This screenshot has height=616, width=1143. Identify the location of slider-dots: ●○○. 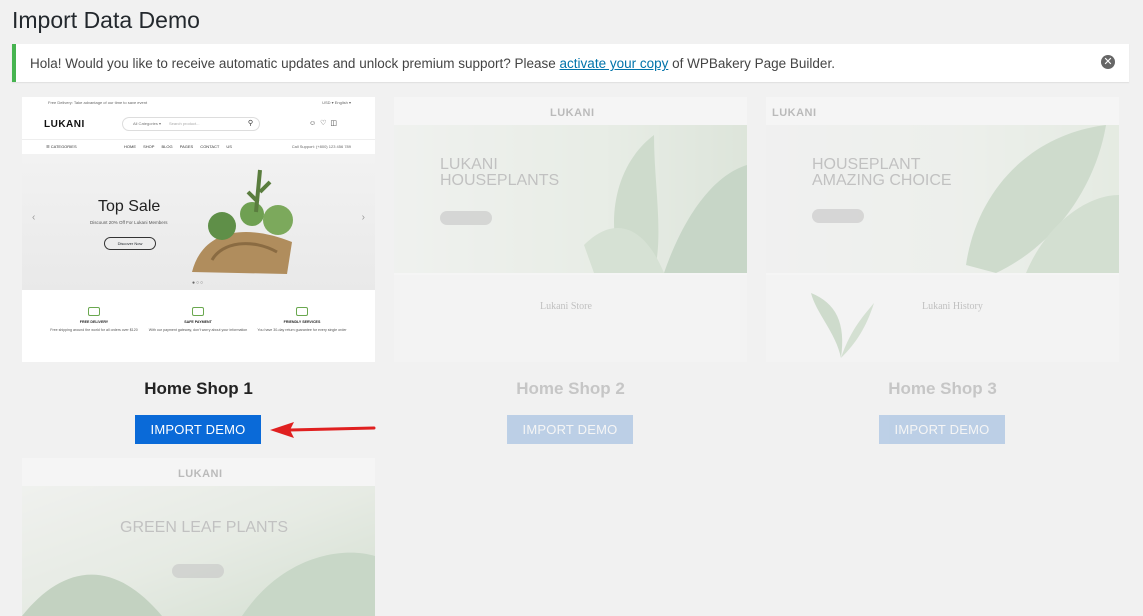
(198, 283).